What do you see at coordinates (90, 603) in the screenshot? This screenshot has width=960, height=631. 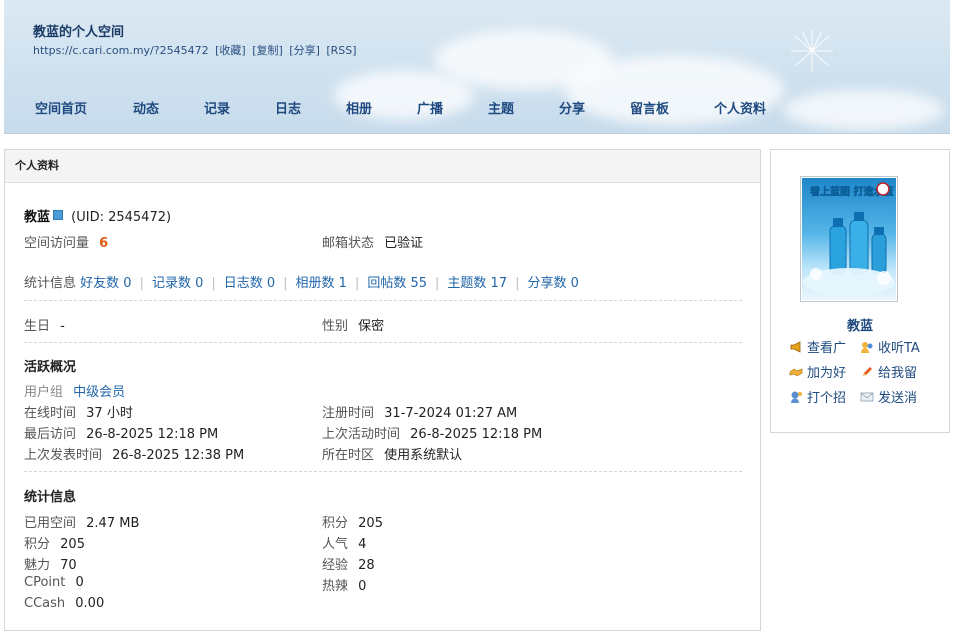 I see `ccash-value: 0.00` at bounding box center [90, 603].